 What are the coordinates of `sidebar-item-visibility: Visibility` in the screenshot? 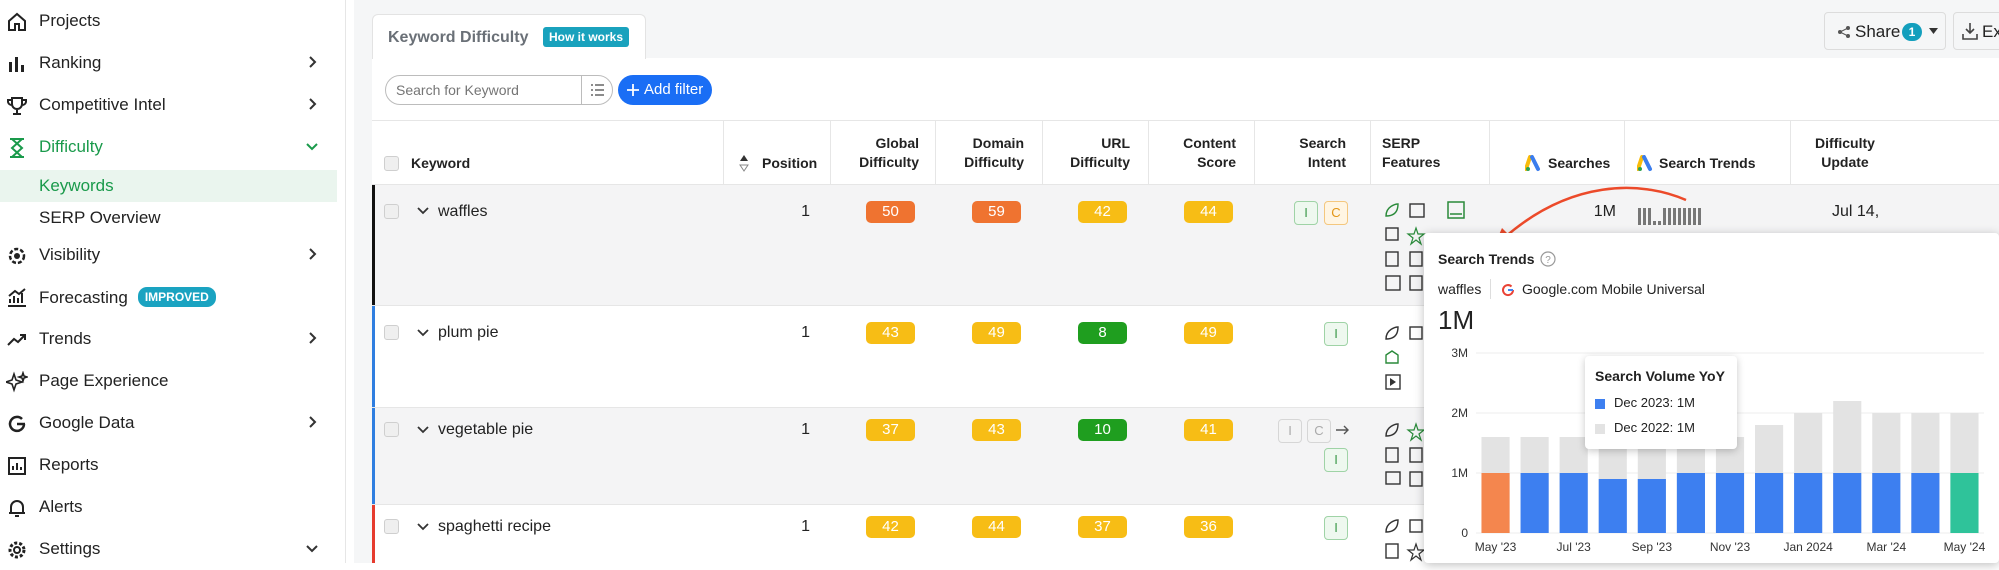 It's located at (173, 255).